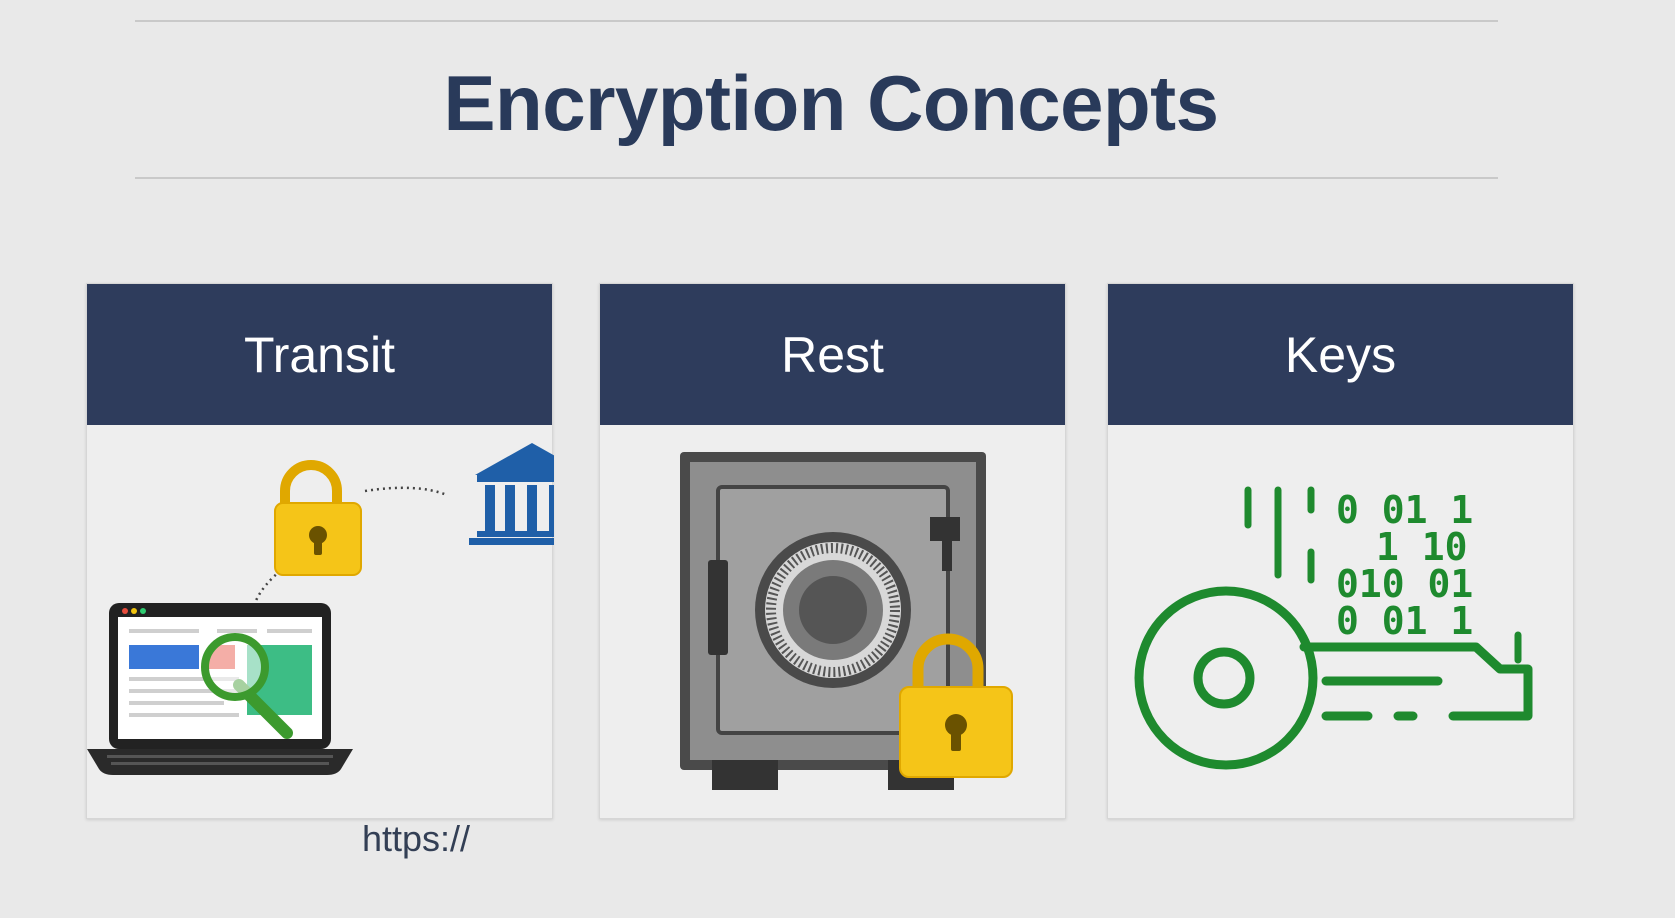 This screenshot has width=1675, height=918. Describe the element at coordinates (416, 838) in the screenshot. I see `https-label: https://` at that location.